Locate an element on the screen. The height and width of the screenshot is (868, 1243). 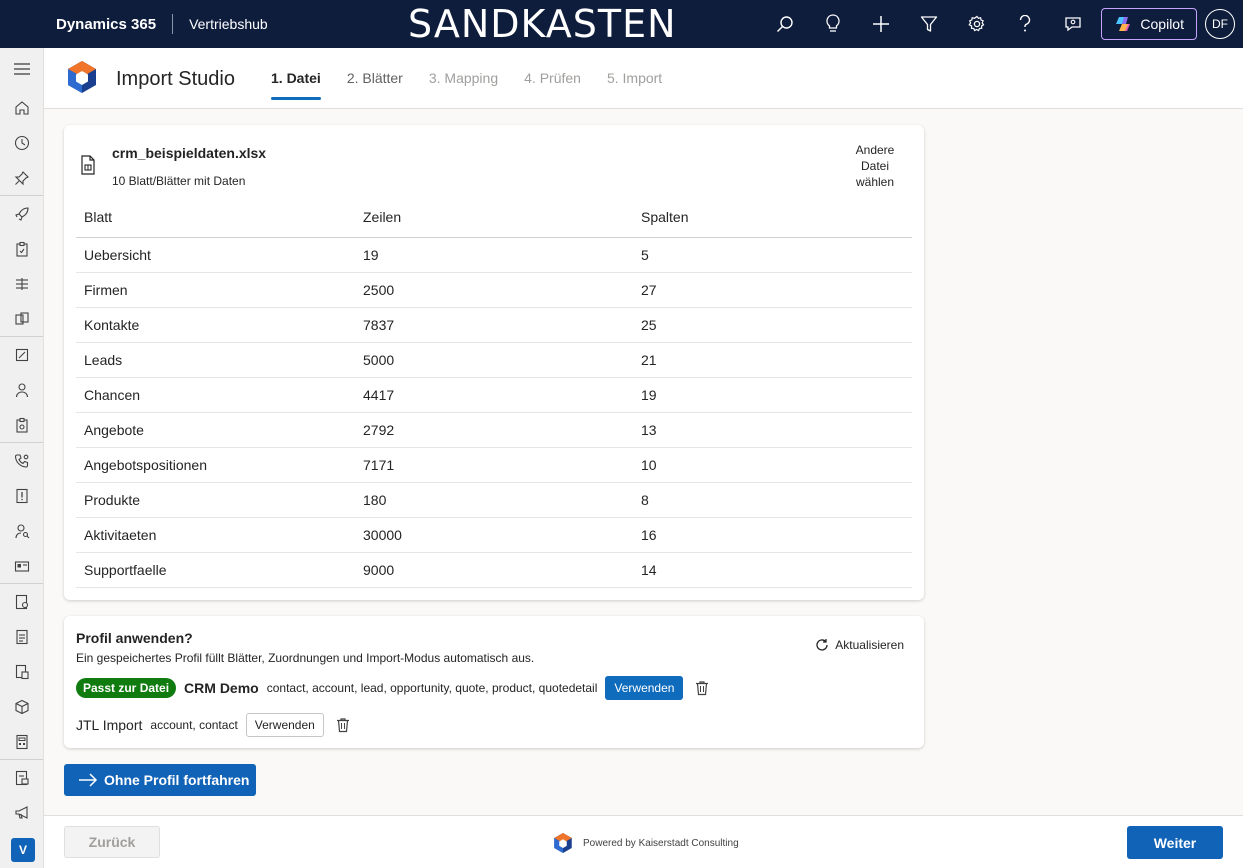
person-icon is located at coordinates (22, 389).